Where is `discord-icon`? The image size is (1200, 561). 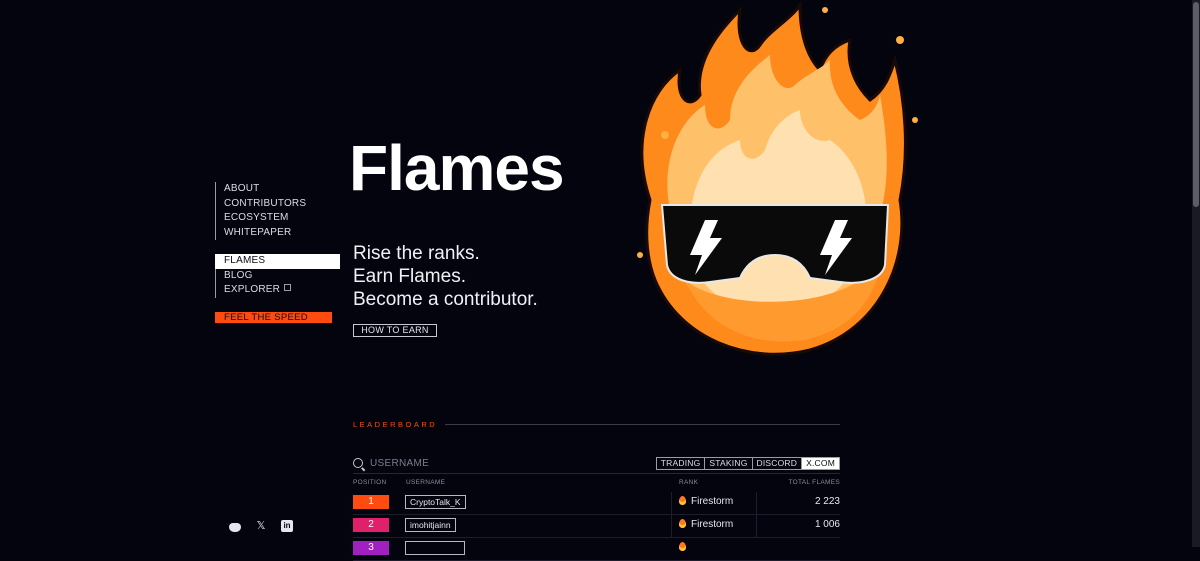 discord-icon is located at coordinates (235, 527).